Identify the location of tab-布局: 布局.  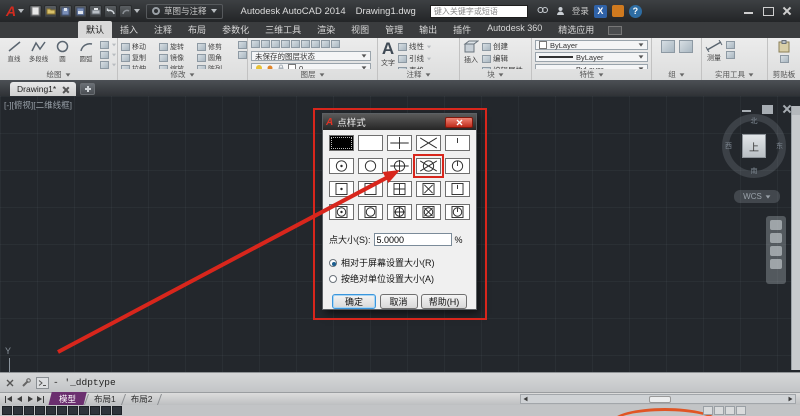
(197, 29).